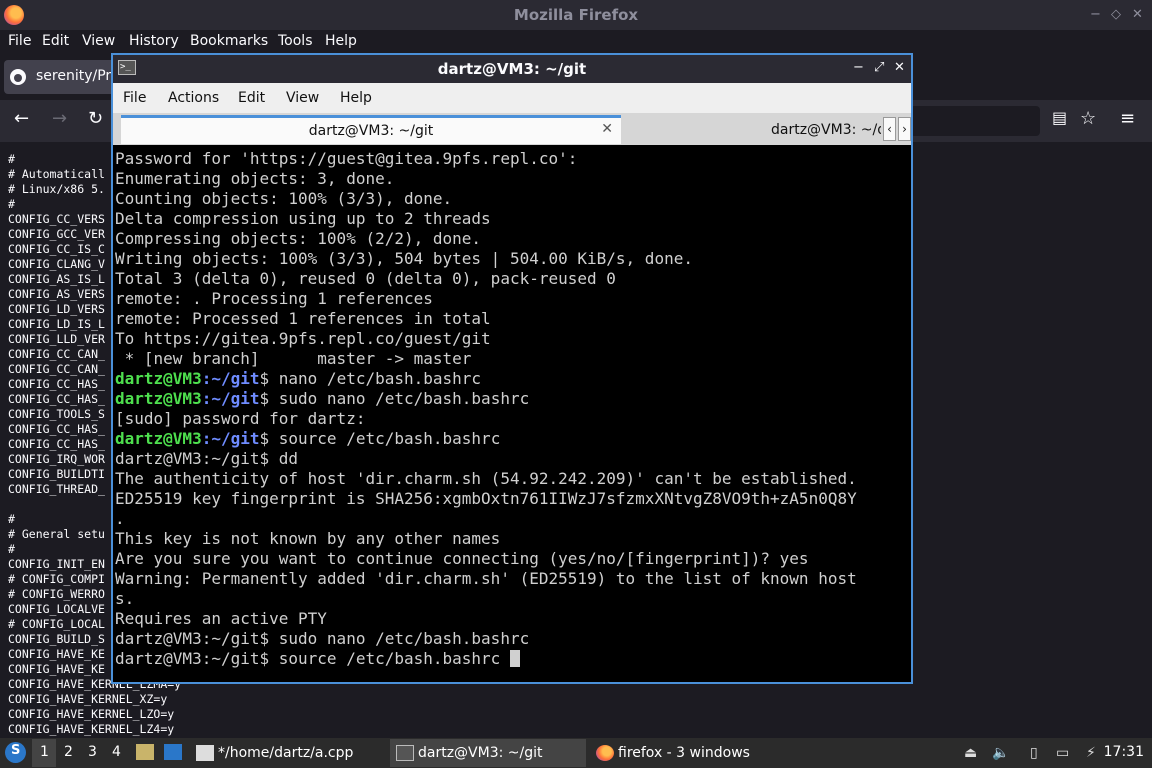 This screenshot has height=768, width=1152. What do you see at coordinates (15, 752) in the screenshot?
I see `start-menu-icon` at bounding box center [15, 752].